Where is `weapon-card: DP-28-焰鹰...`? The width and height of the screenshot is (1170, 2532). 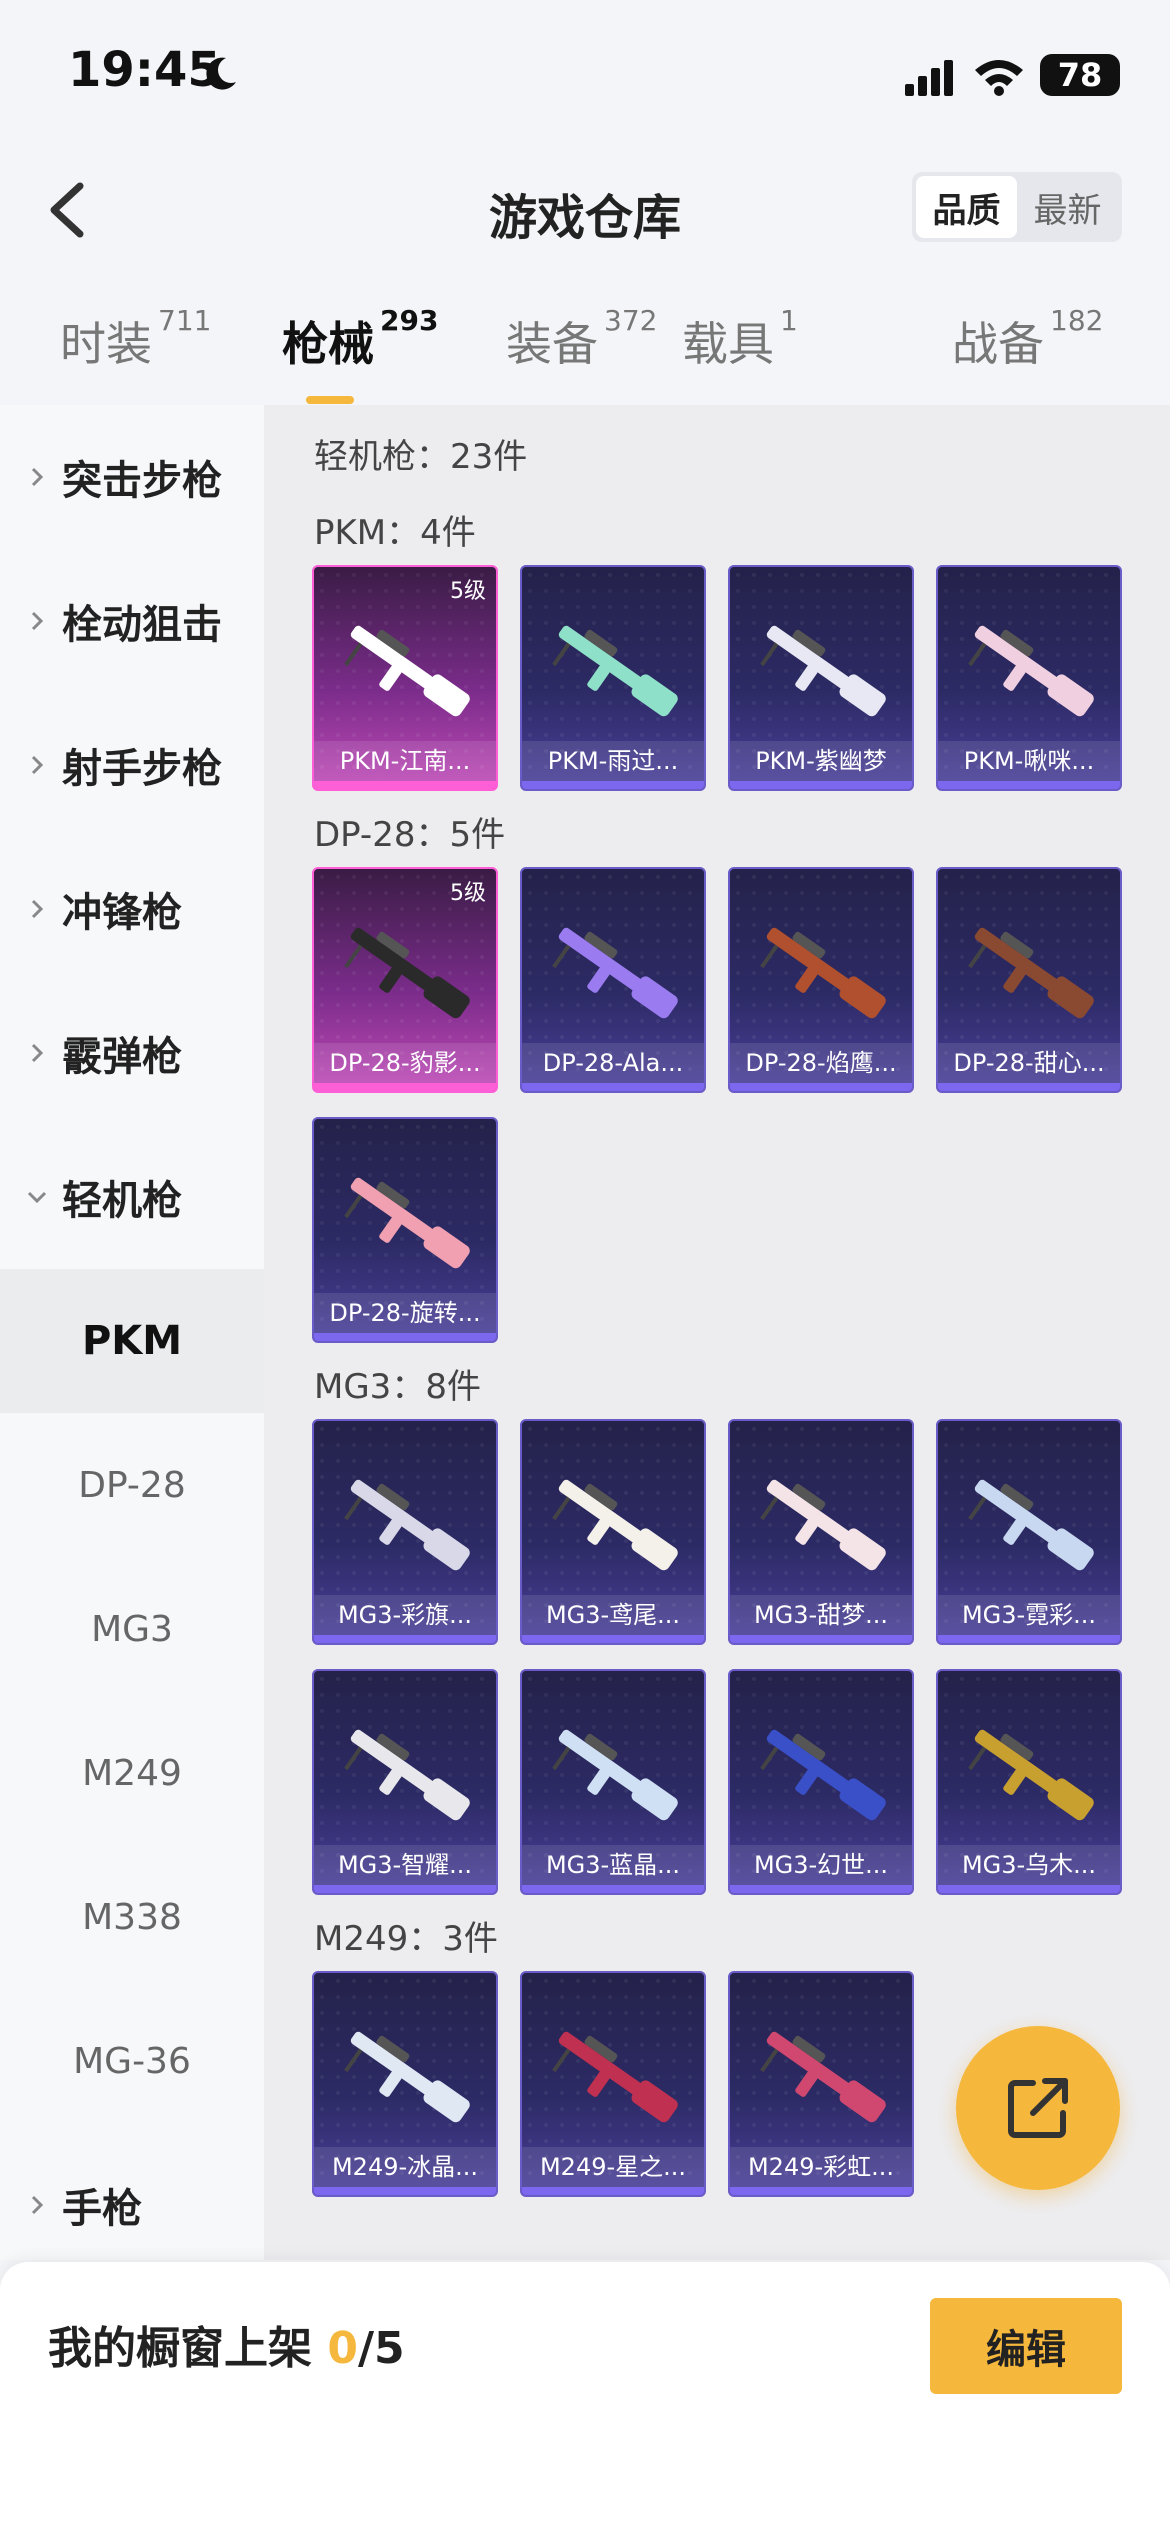
weapon-card: DP-28-焰鹰... is located at coordinates (821, 980).